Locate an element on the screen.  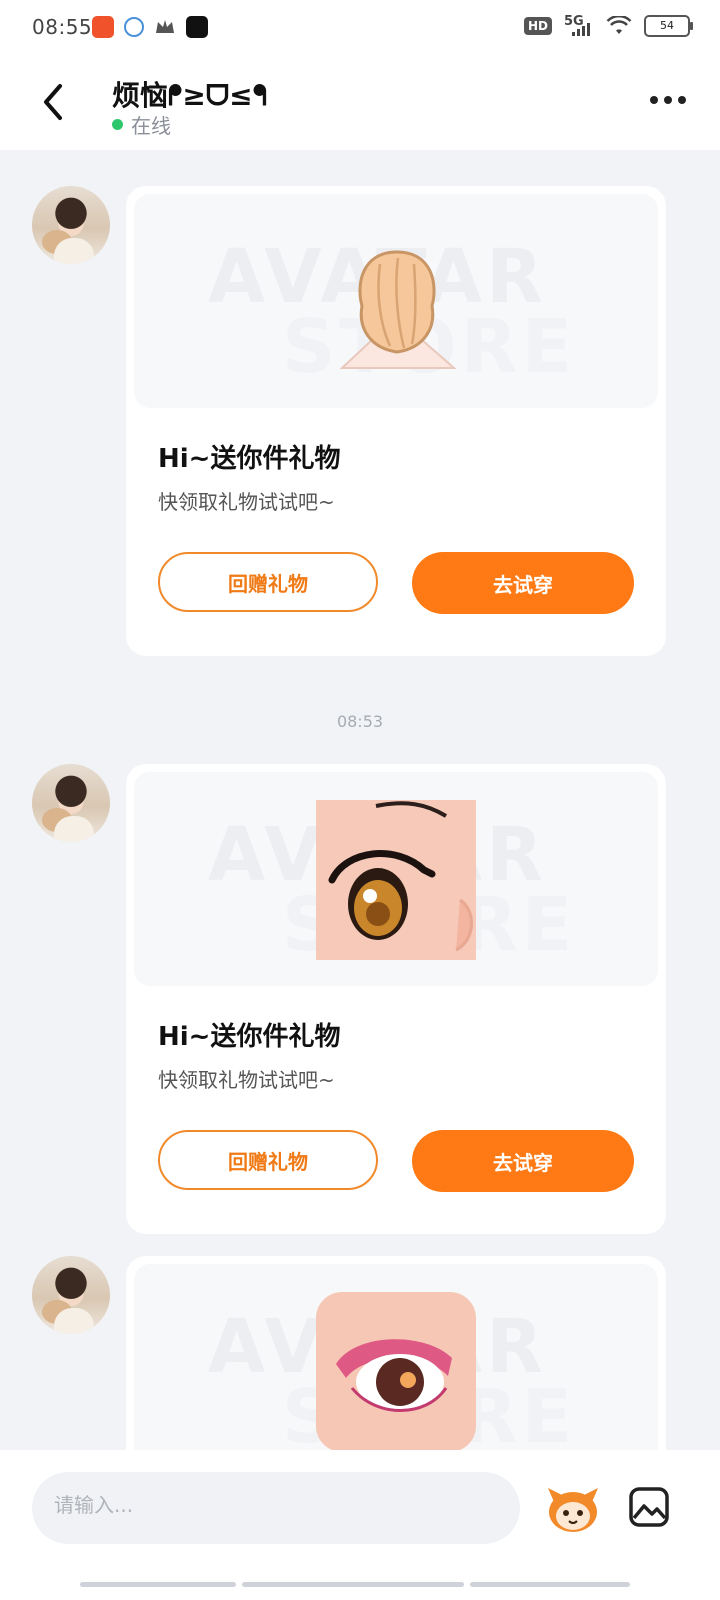
gesture-bar is located at coordinates (360, 1585).